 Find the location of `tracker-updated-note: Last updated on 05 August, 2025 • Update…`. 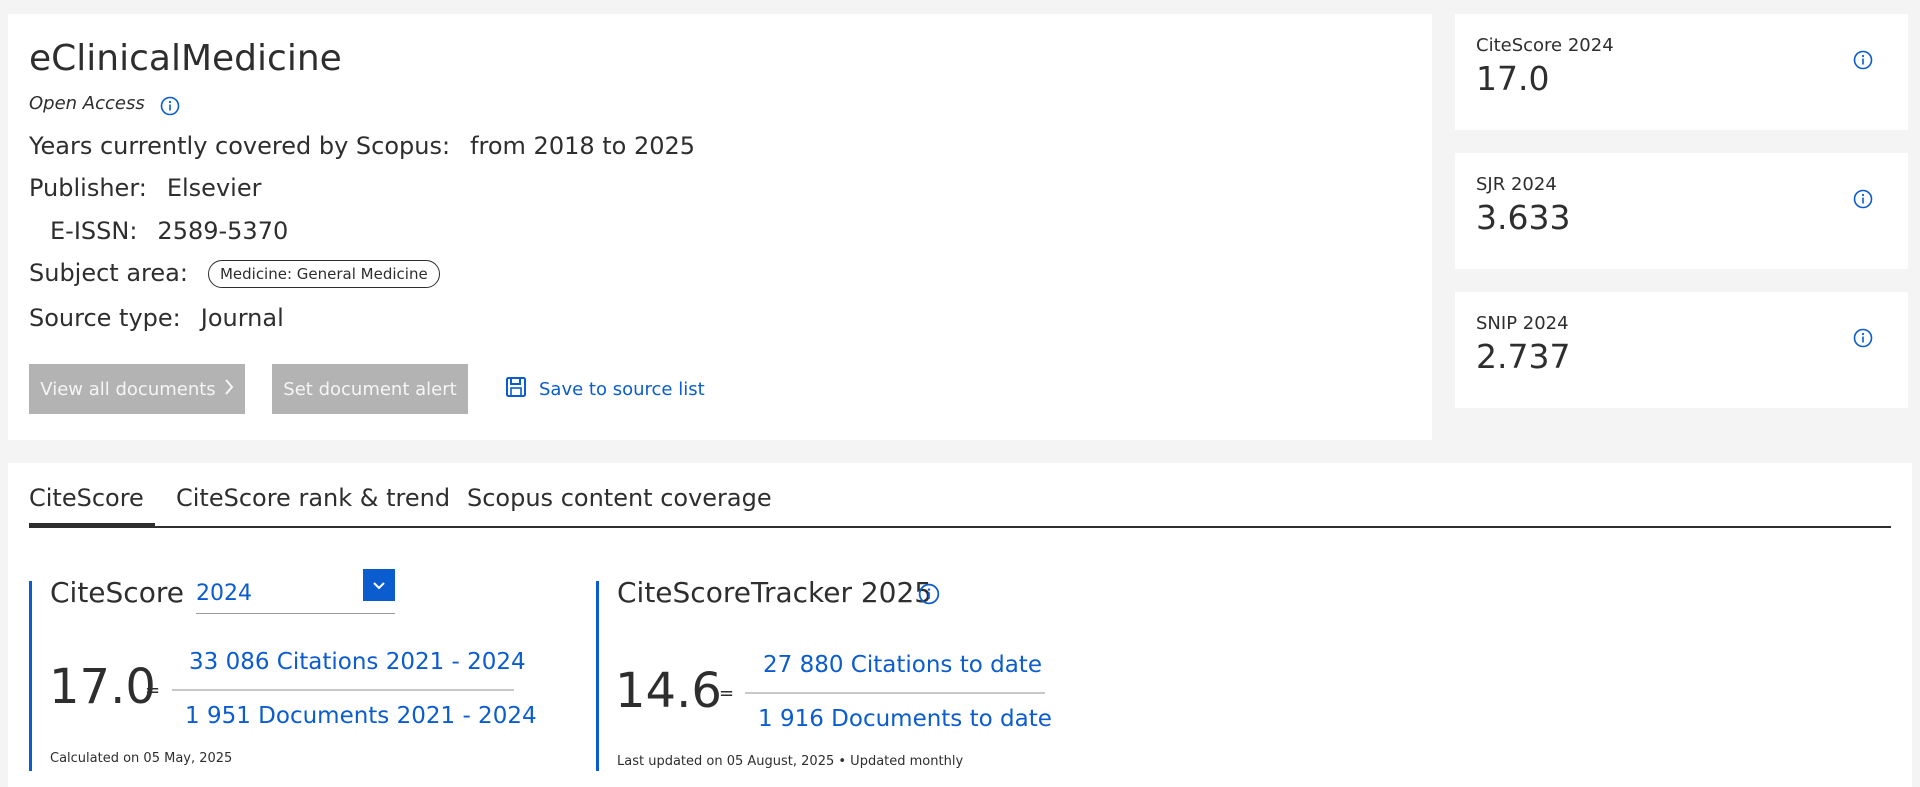

tracker-updated-note: Last updated on 05 August, 2025 • Update… is located at coordinates (790, 761).